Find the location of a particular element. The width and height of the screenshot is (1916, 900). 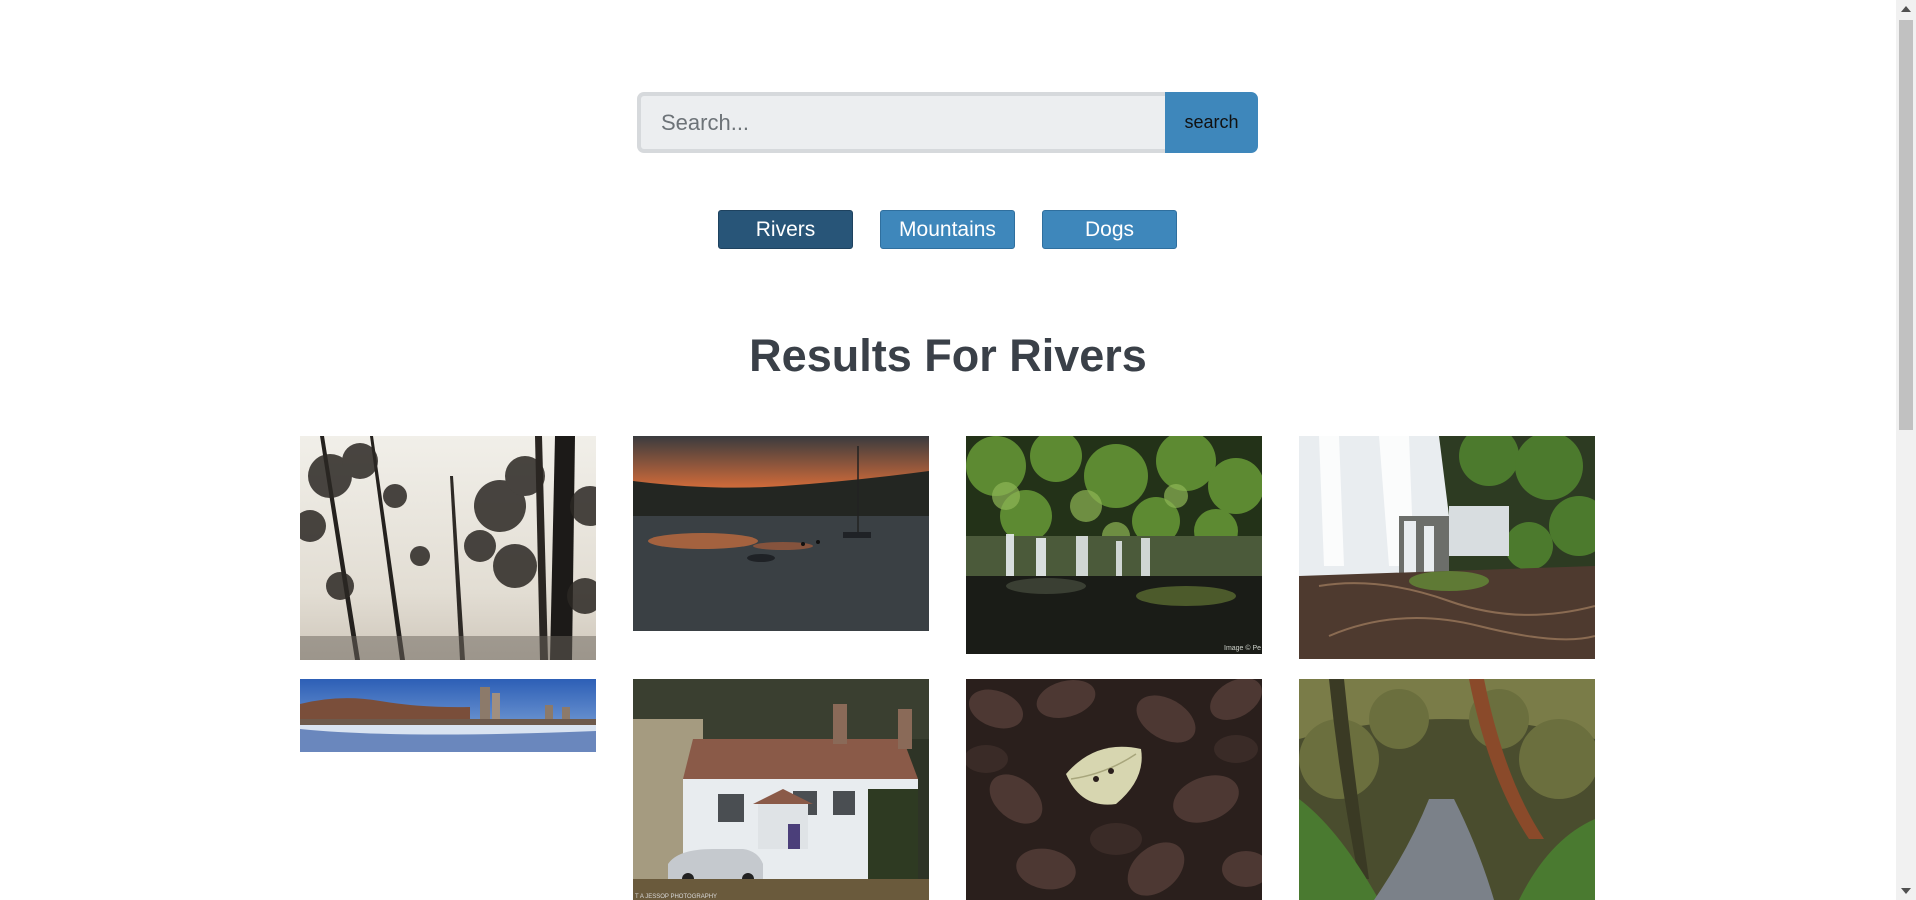

photo-tree-lined-path-image is located at coordinates (1447, 789).